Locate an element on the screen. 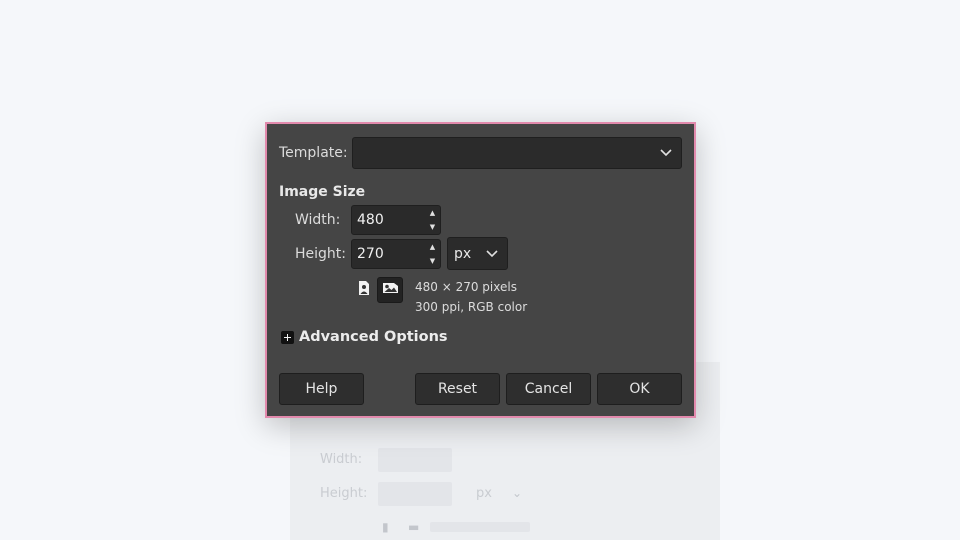 The width and height of the screenshot is (960, 540). width-spinbox: ▲ ▼ is located at coordinates (396, 220).